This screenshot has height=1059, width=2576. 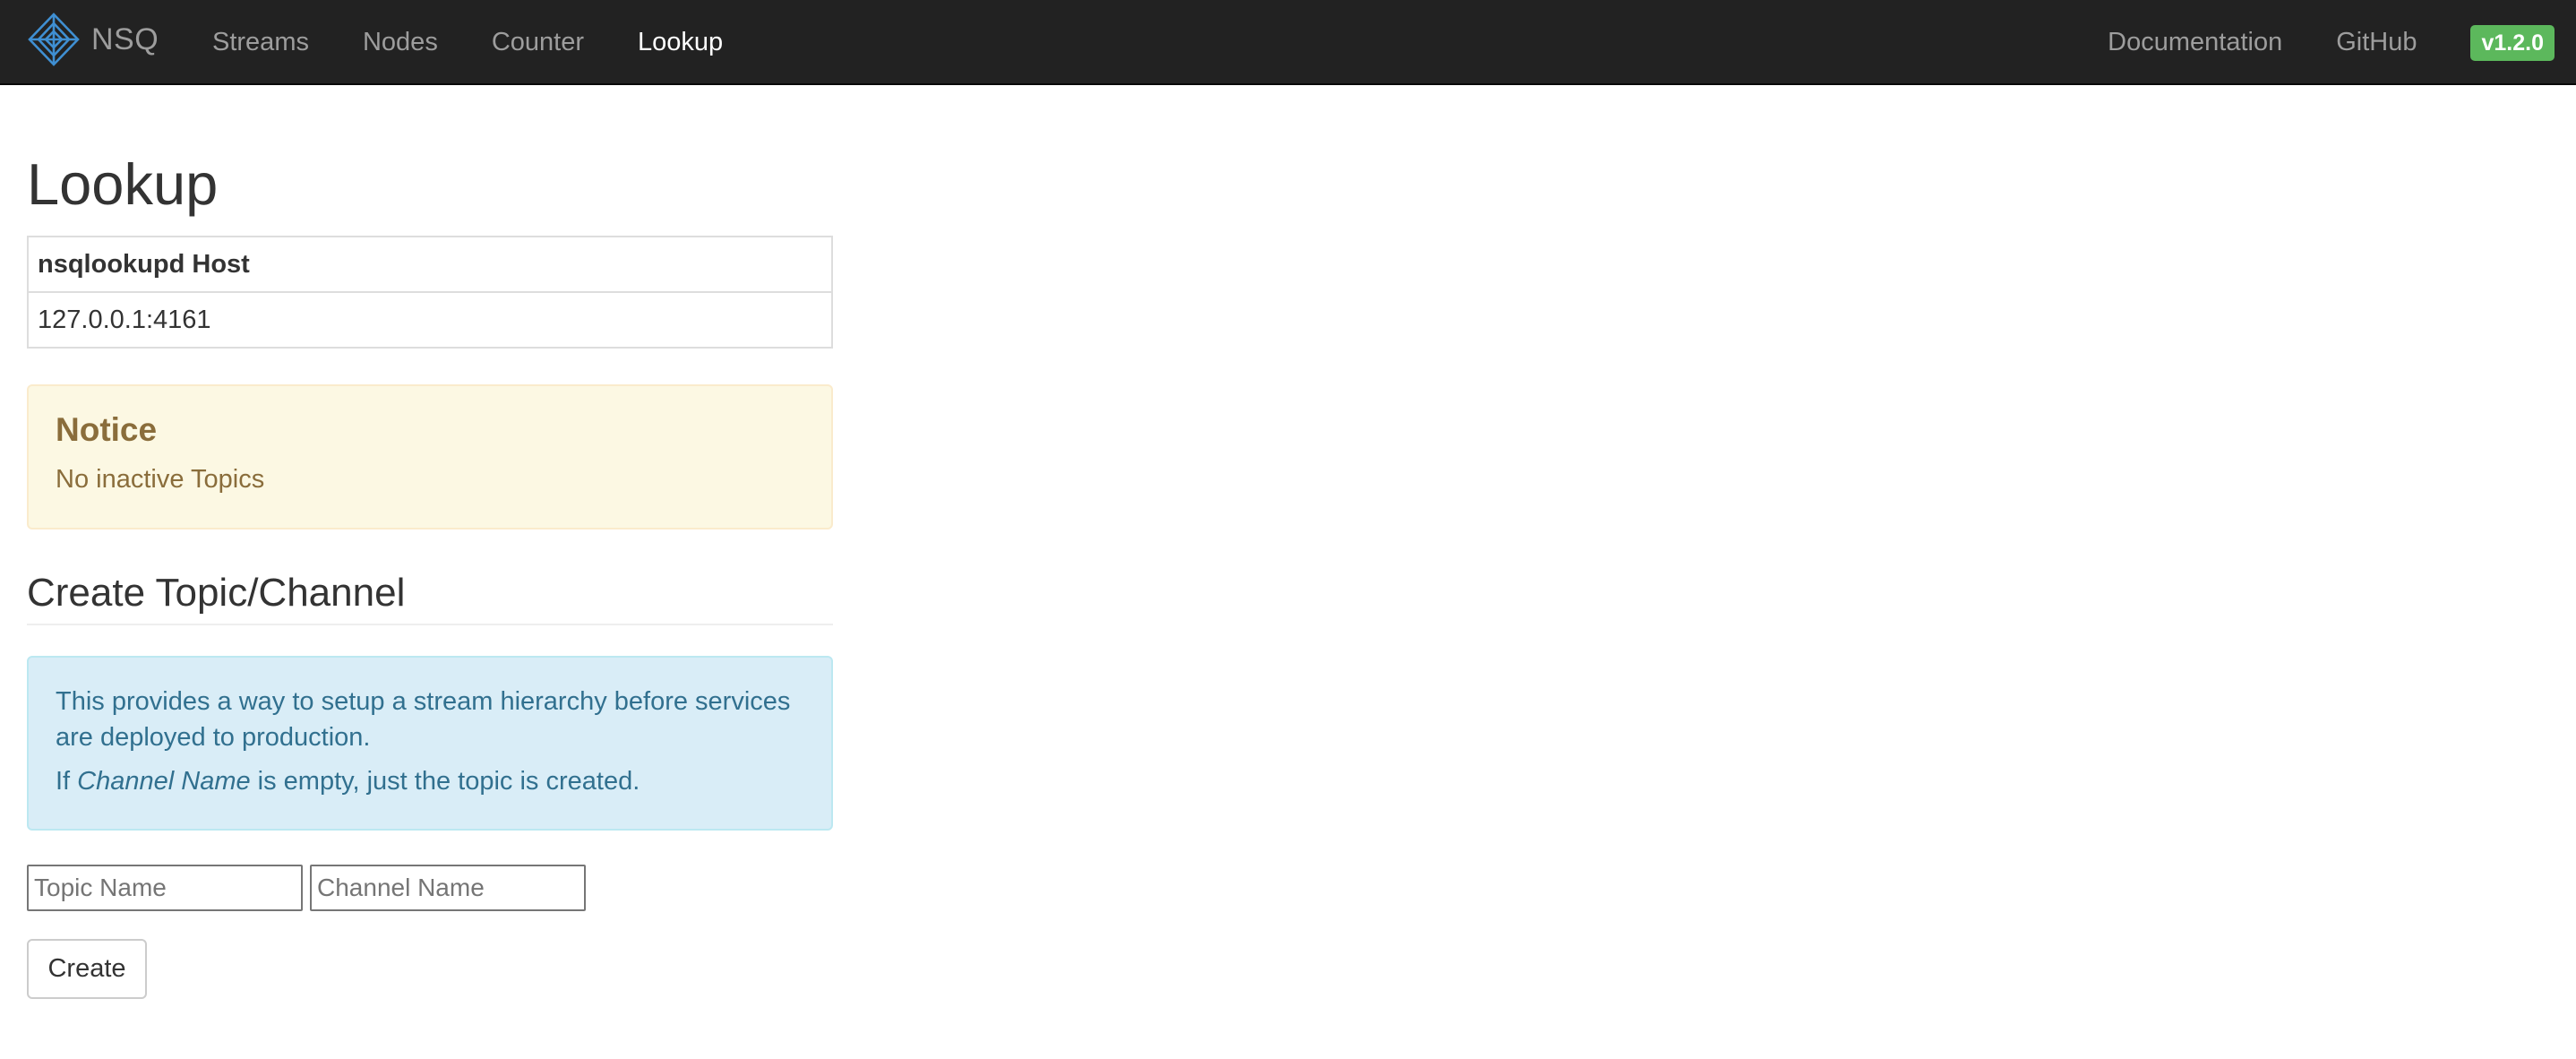 I want to click on brand-link: NSQ, so click(x=93, y=39).